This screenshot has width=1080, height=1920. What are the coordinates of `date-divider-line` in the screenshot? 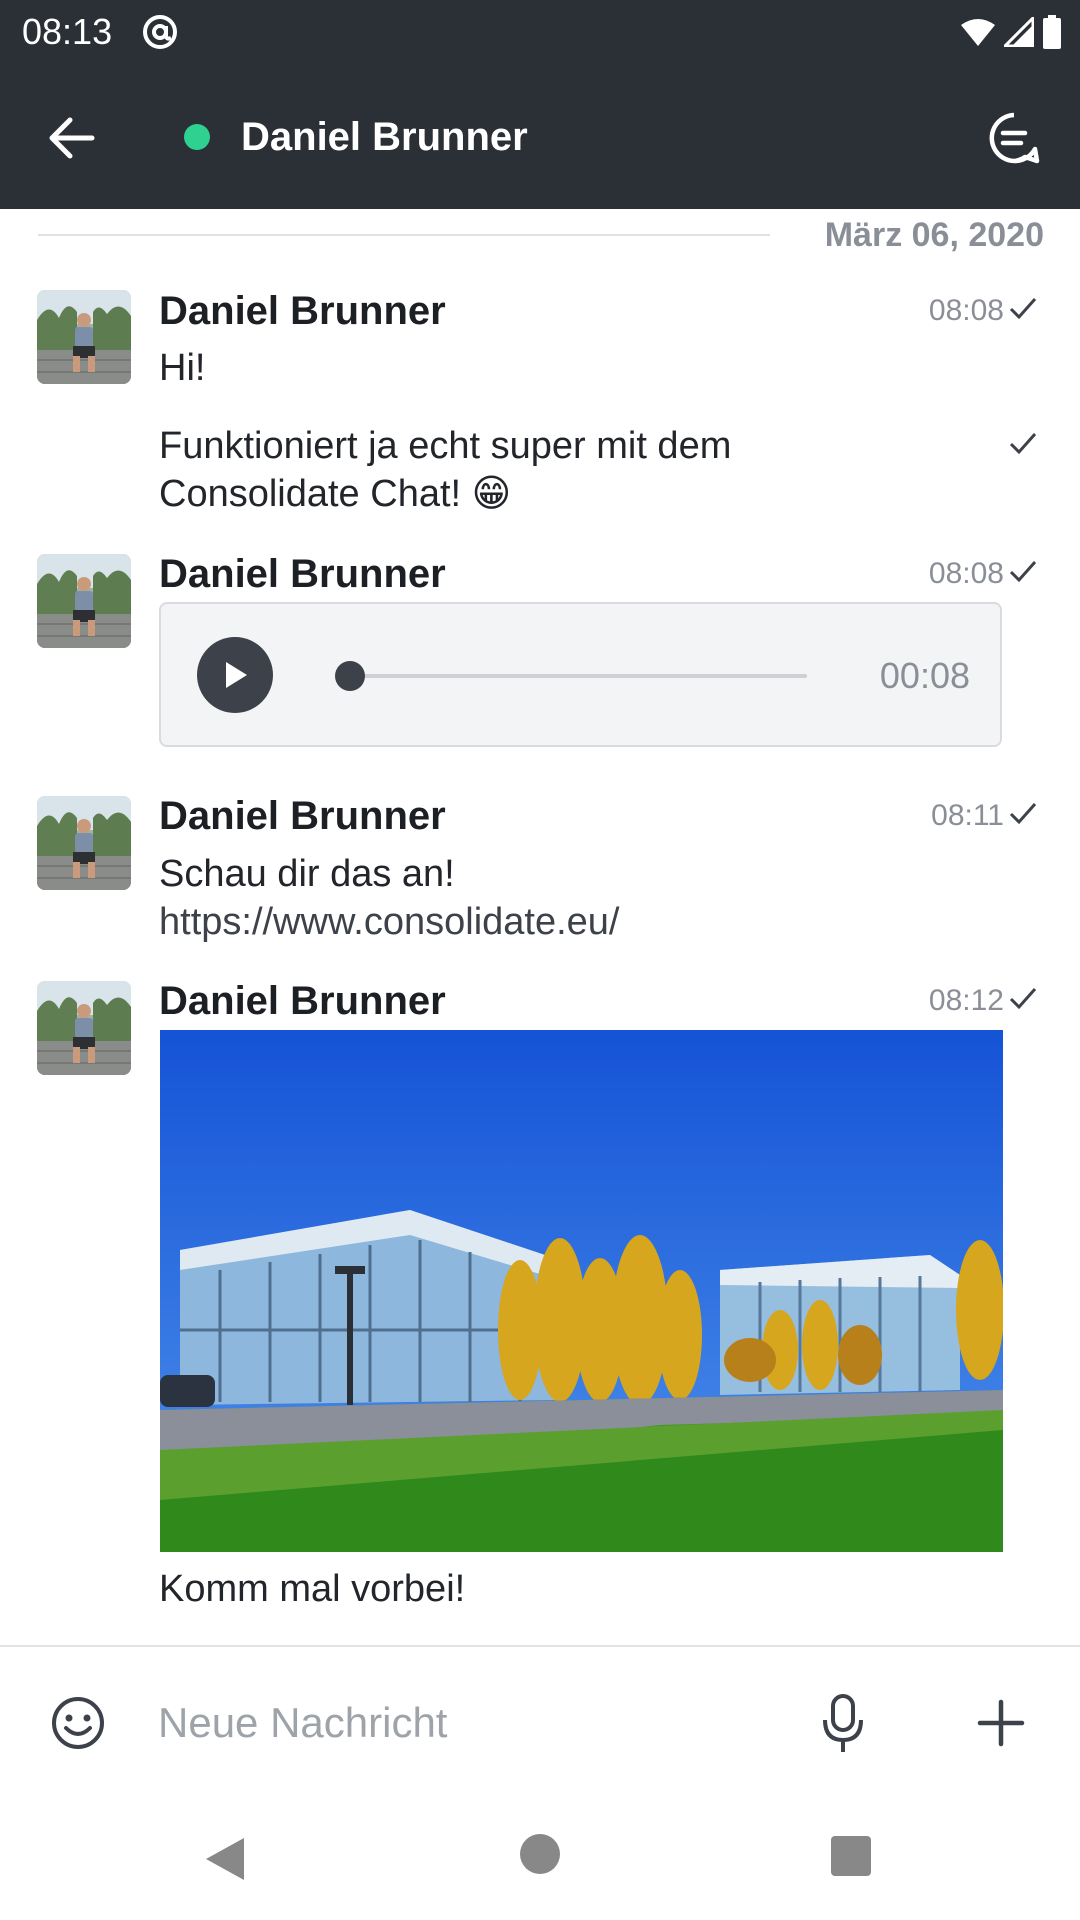 It's located at (404, 235).